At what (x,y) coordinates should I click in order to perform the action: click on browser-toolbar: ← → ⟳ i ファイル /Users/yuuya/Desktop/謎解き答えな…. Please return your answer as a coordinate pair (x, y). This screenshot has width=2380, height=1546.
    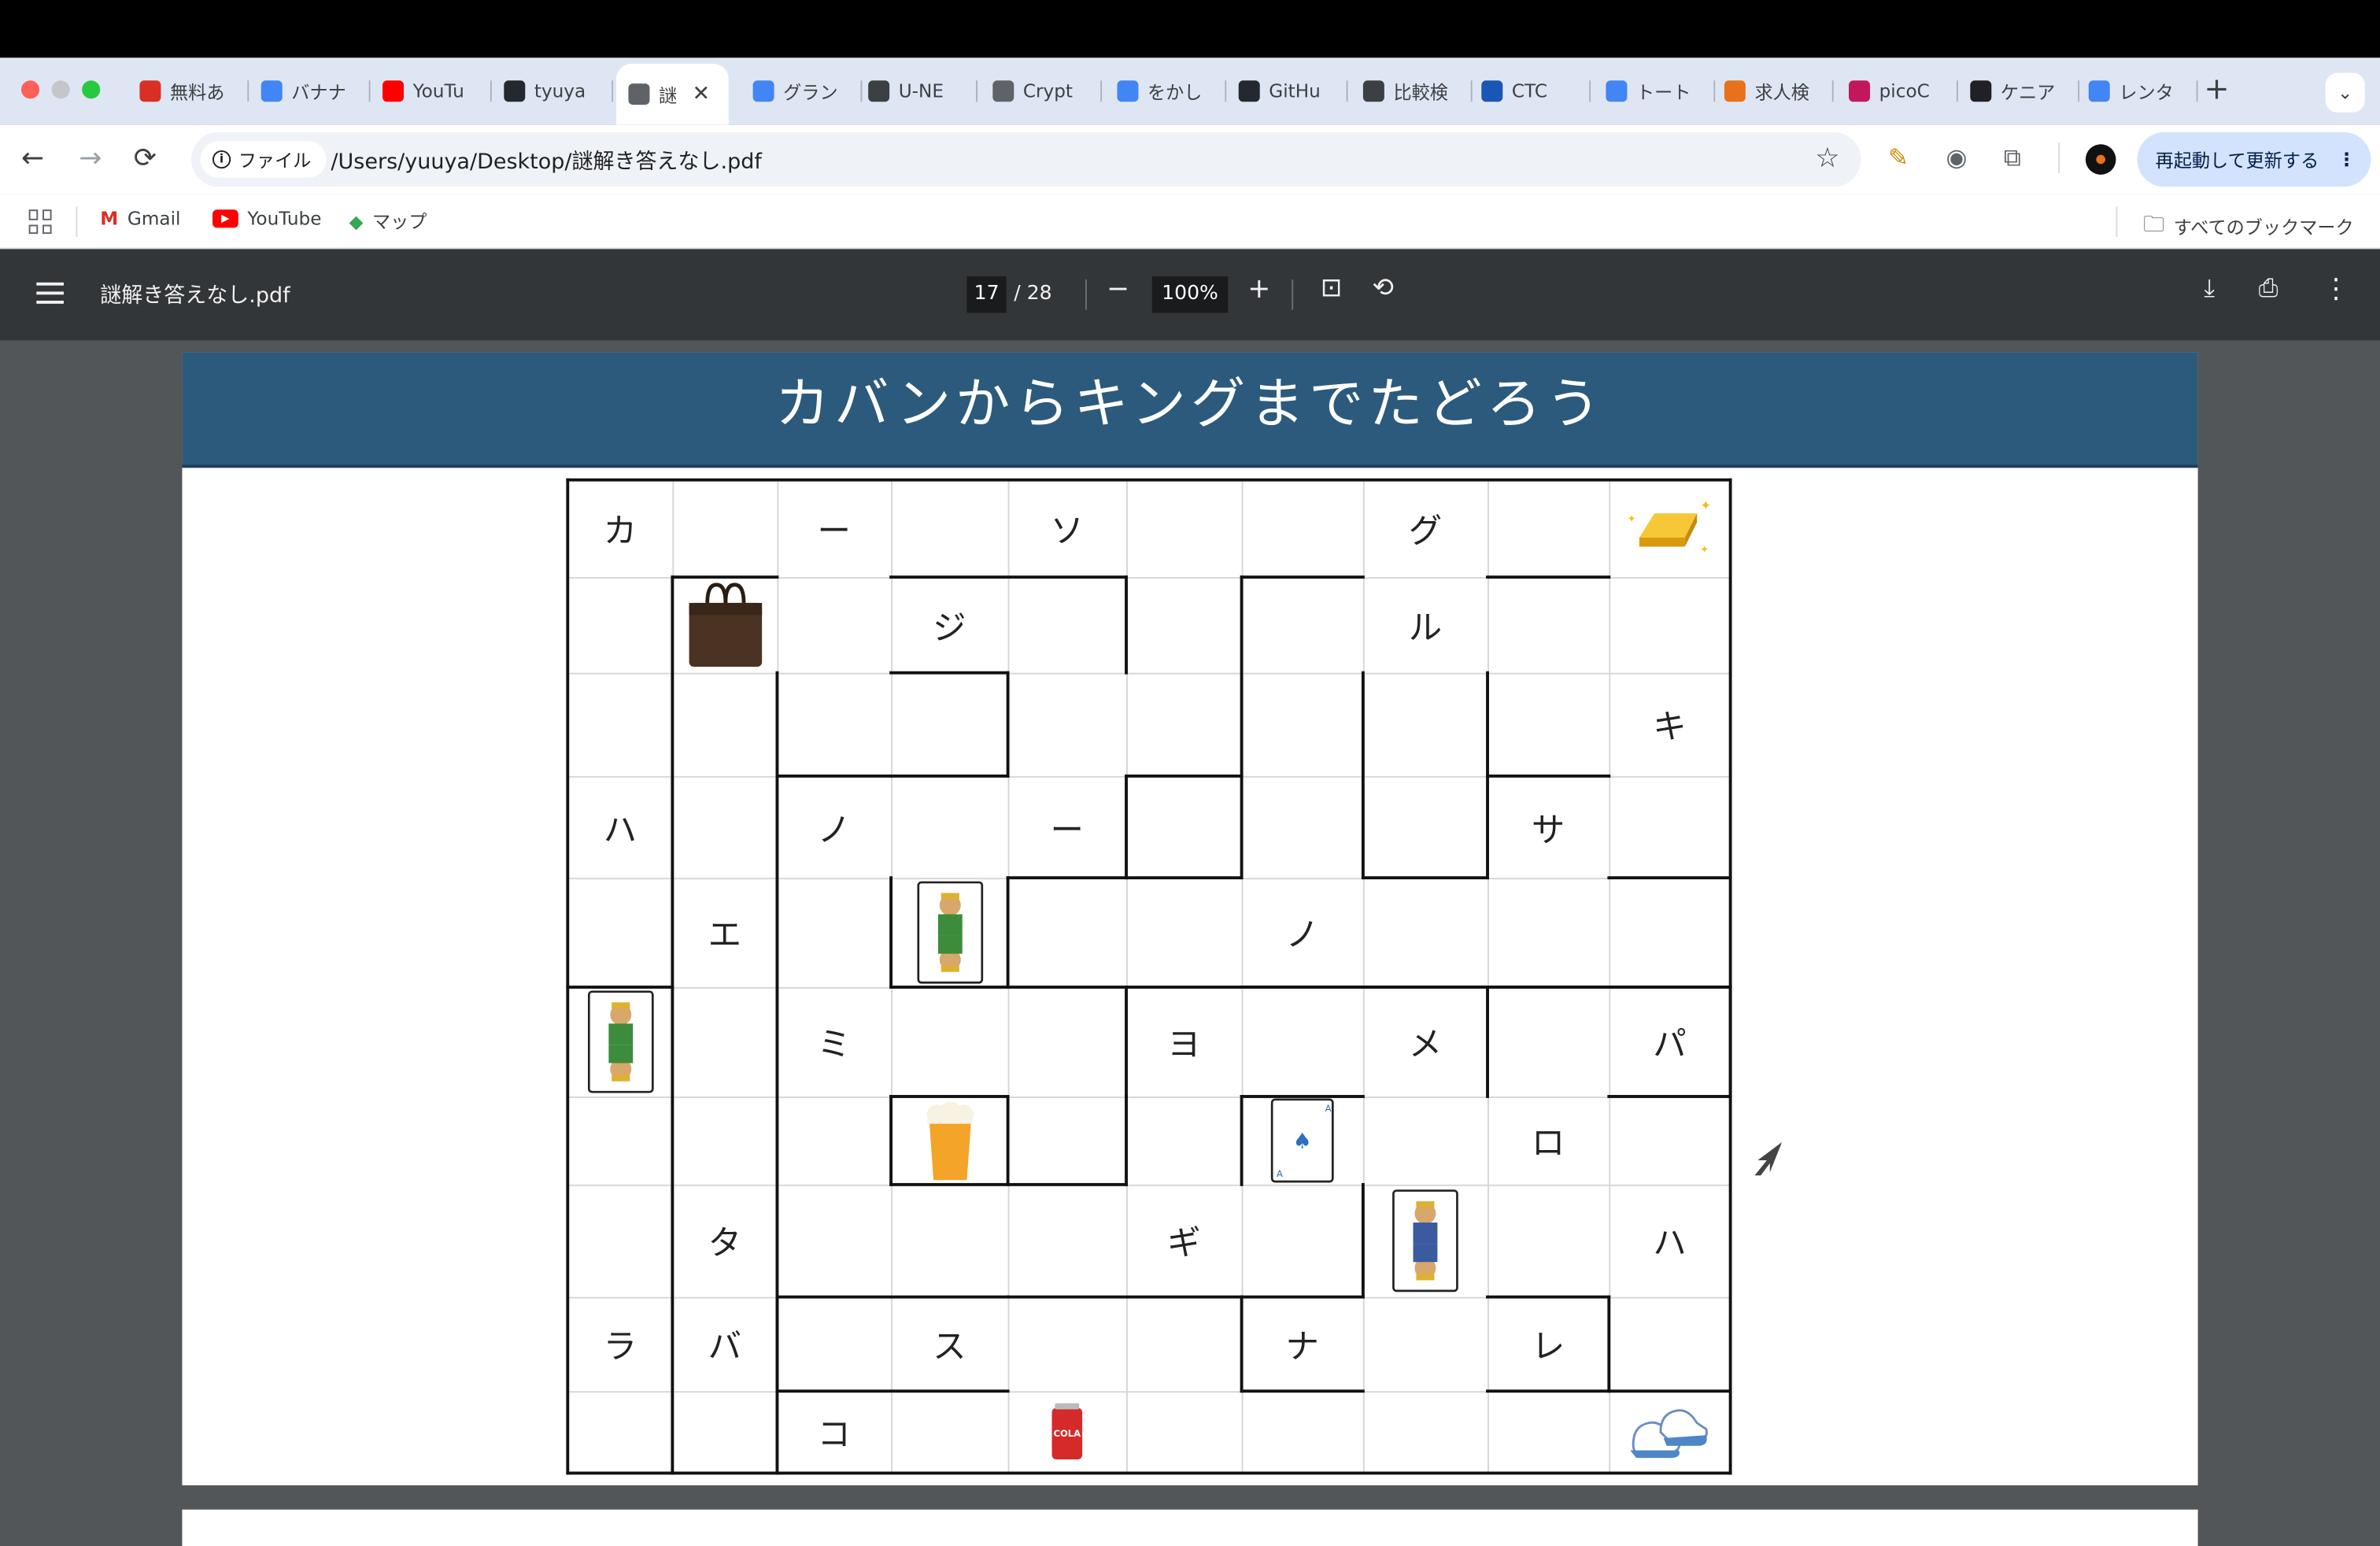
    Looking at the image, I should click on (1190, 159).